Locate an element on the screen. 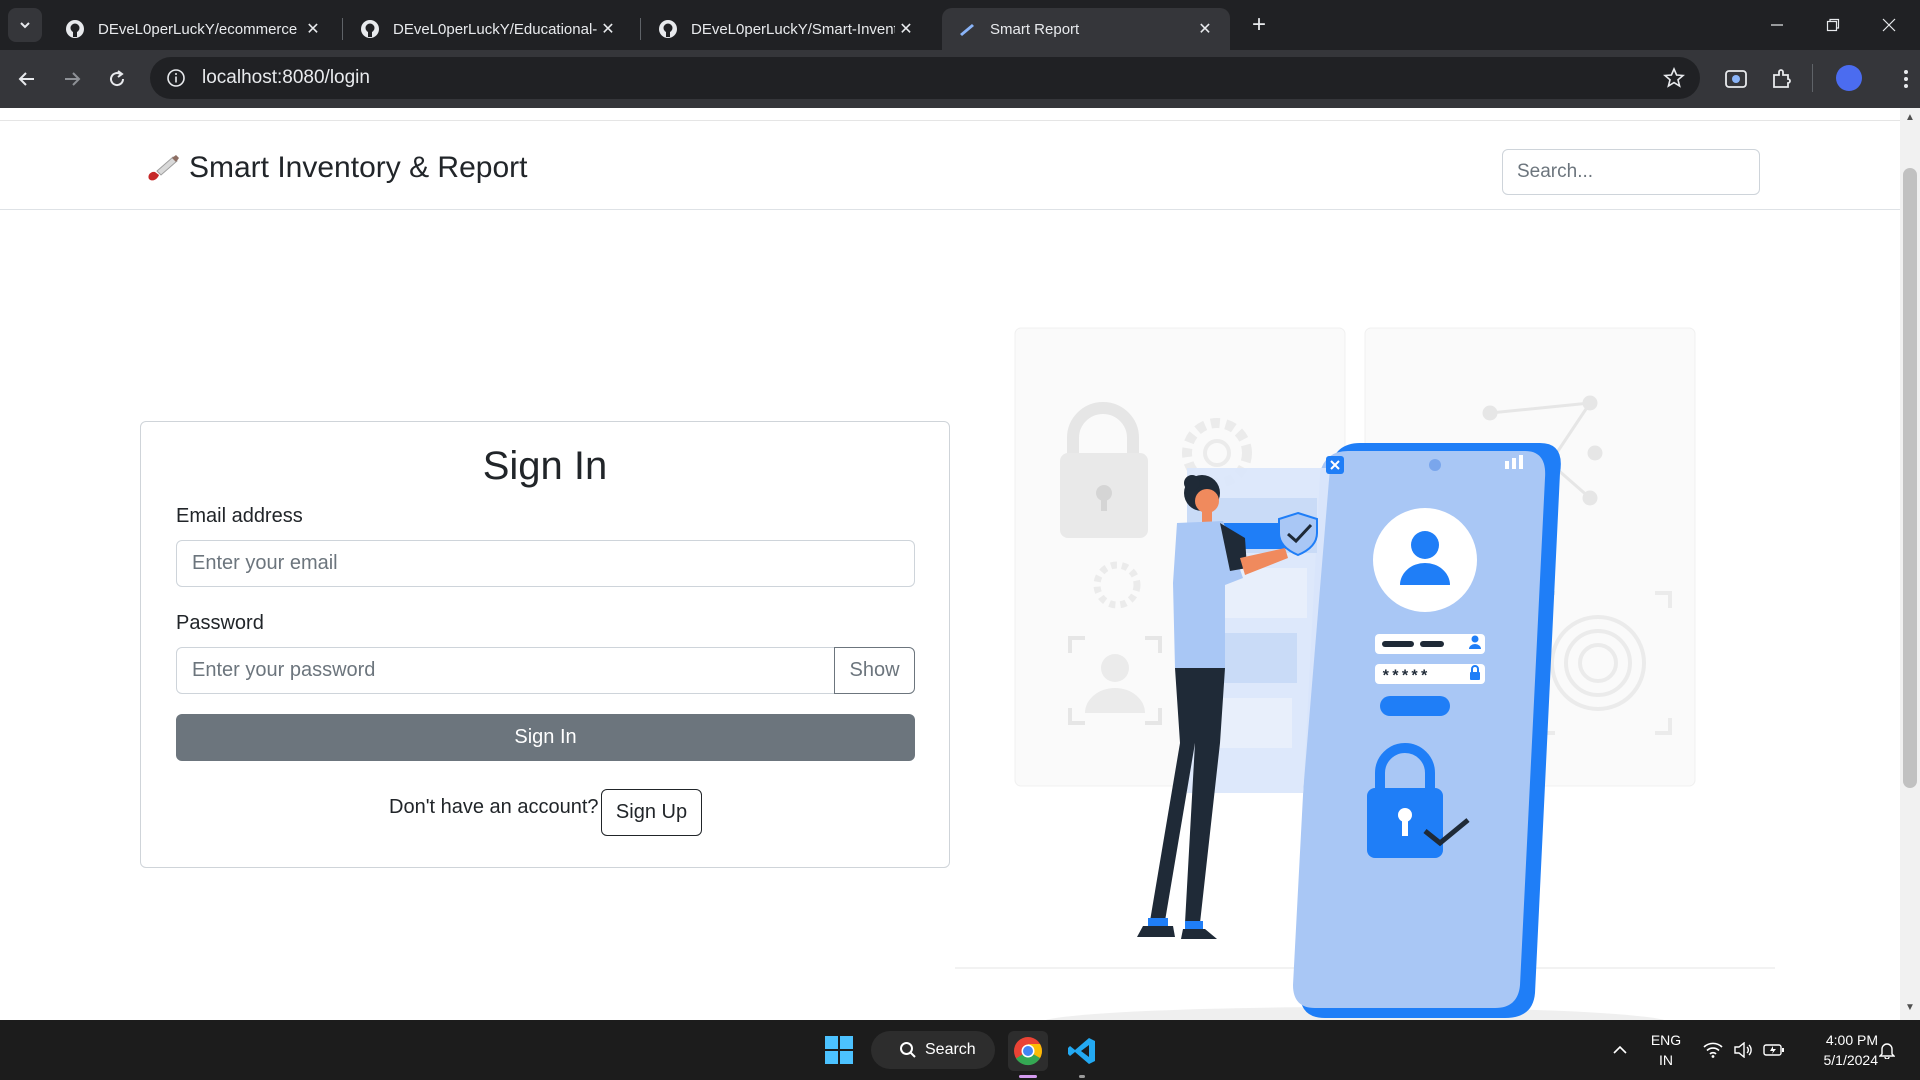 This screenshot has width=1920, height=1080. vscode-taskbar-icon is located at coordinates (1082, 1051).